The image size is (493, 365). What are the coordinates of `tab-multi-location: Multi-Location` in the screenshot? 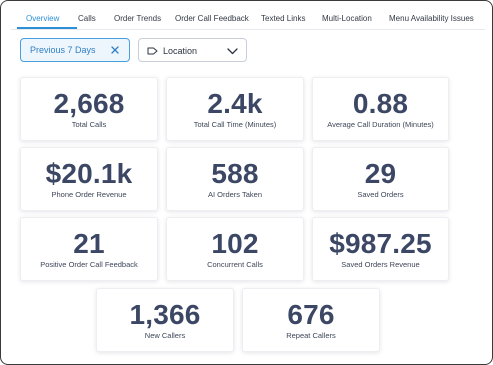 It's located at (347, 18).